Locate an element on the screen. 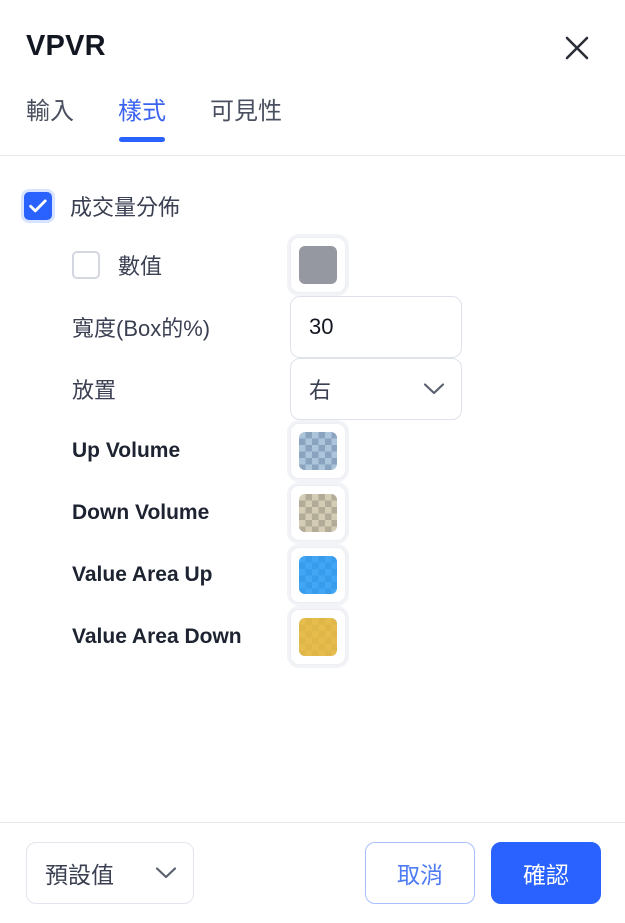 The width and height of the screenshot is (625, 923). row-down-volume: Down Volume is located at coordinates (312, 513).